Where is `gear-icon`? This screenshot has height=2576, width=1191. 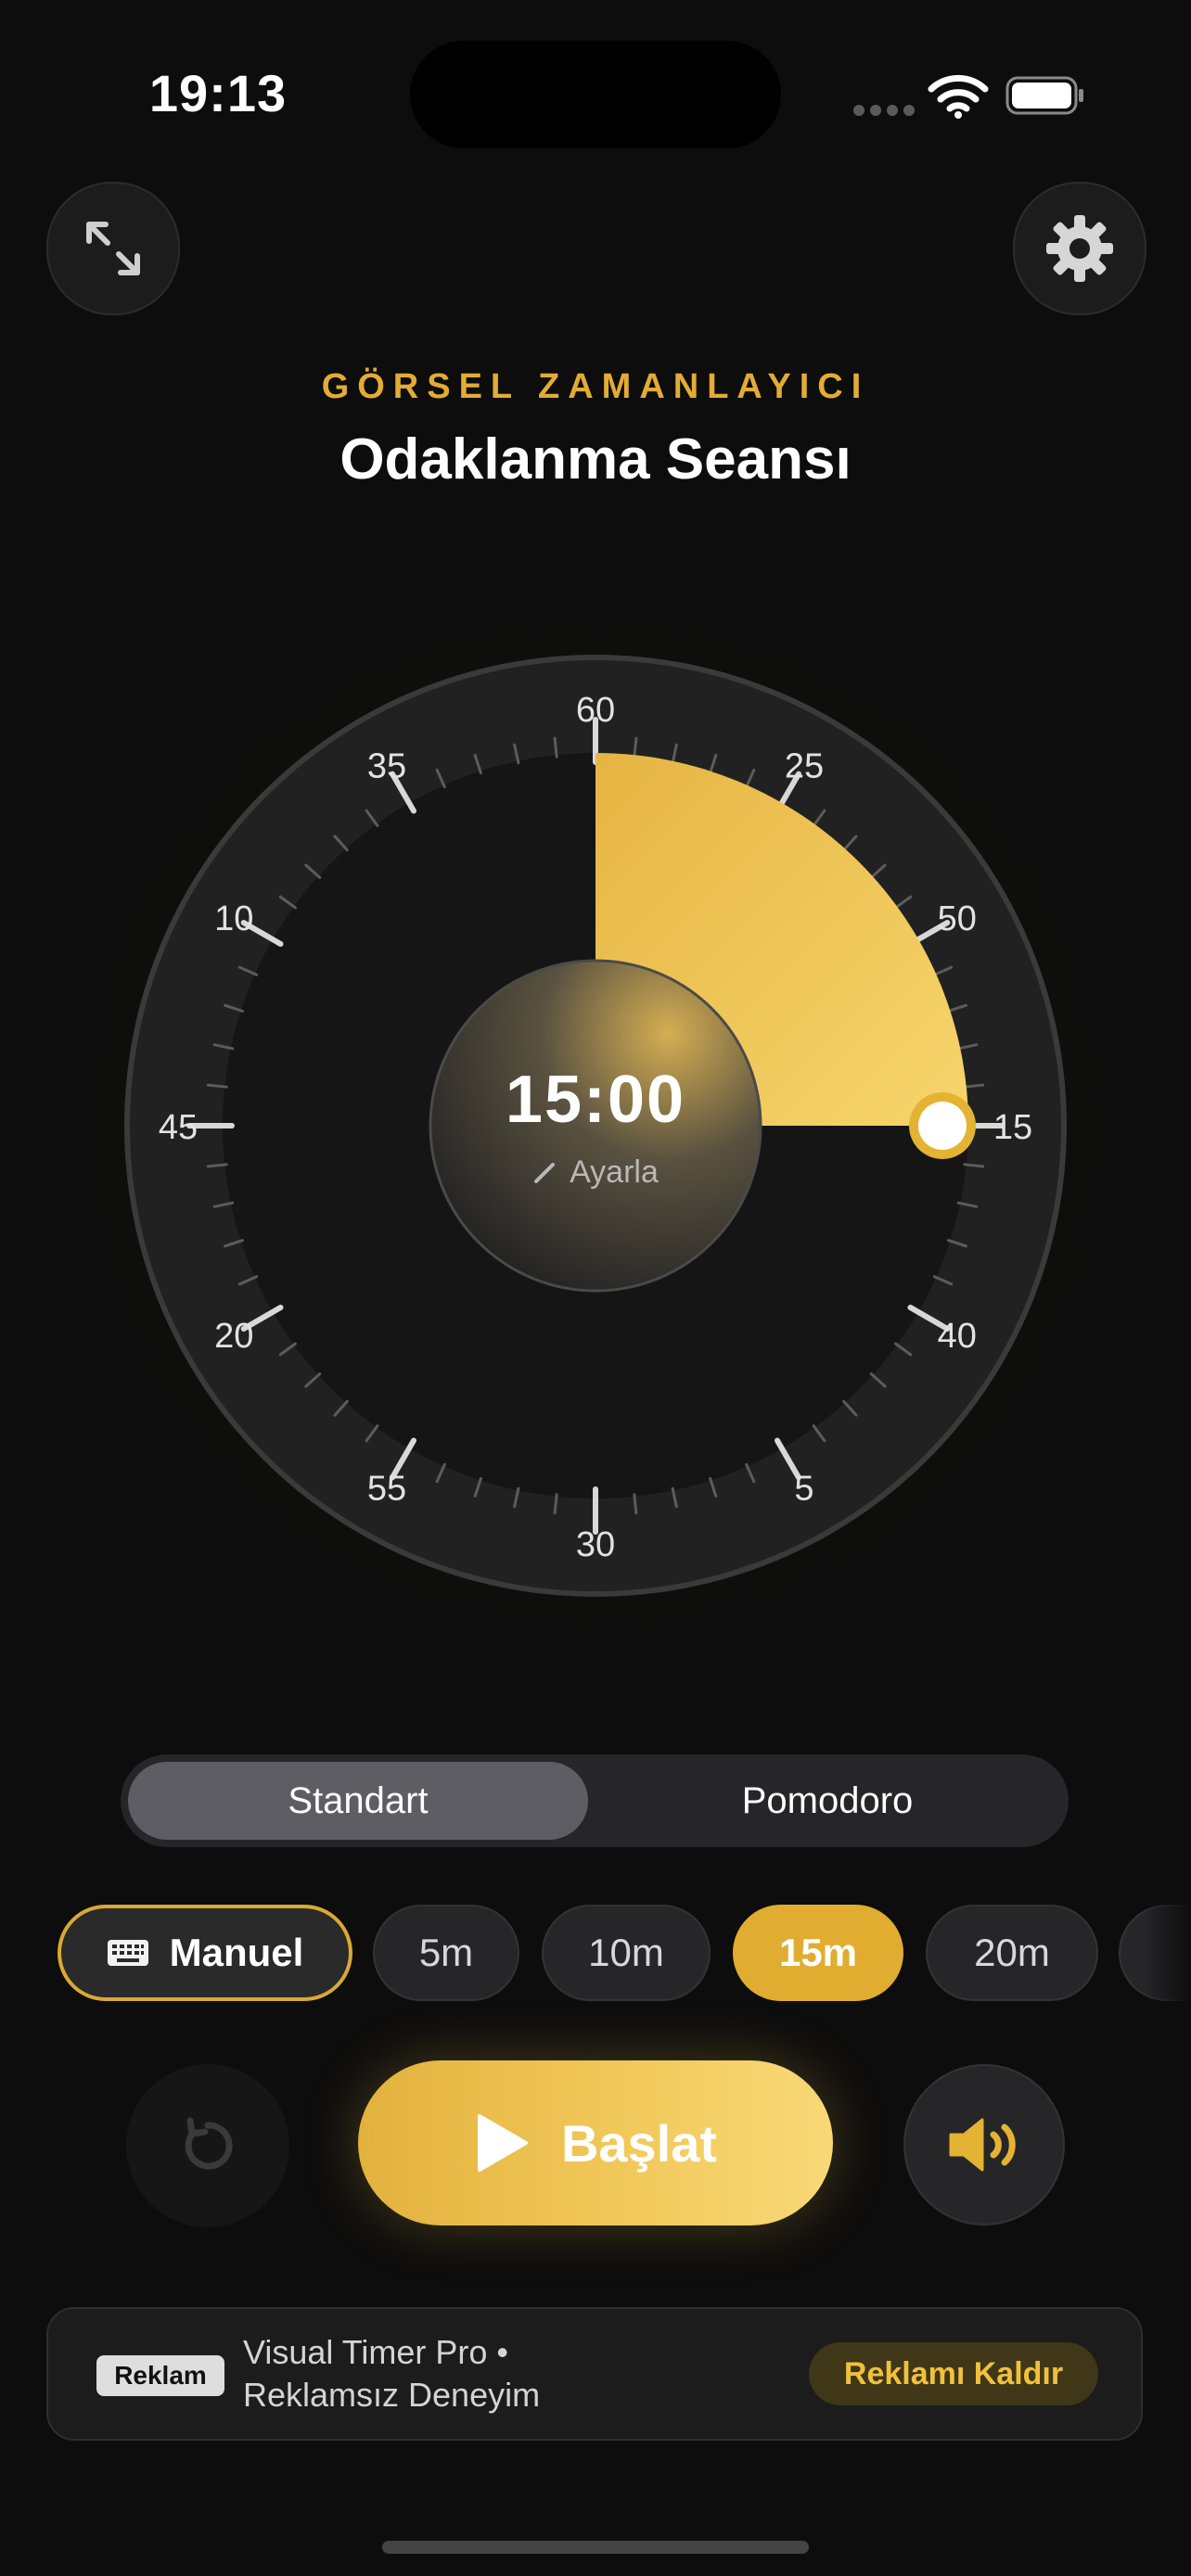
gear-icon is located at coordinates (1079, 249).